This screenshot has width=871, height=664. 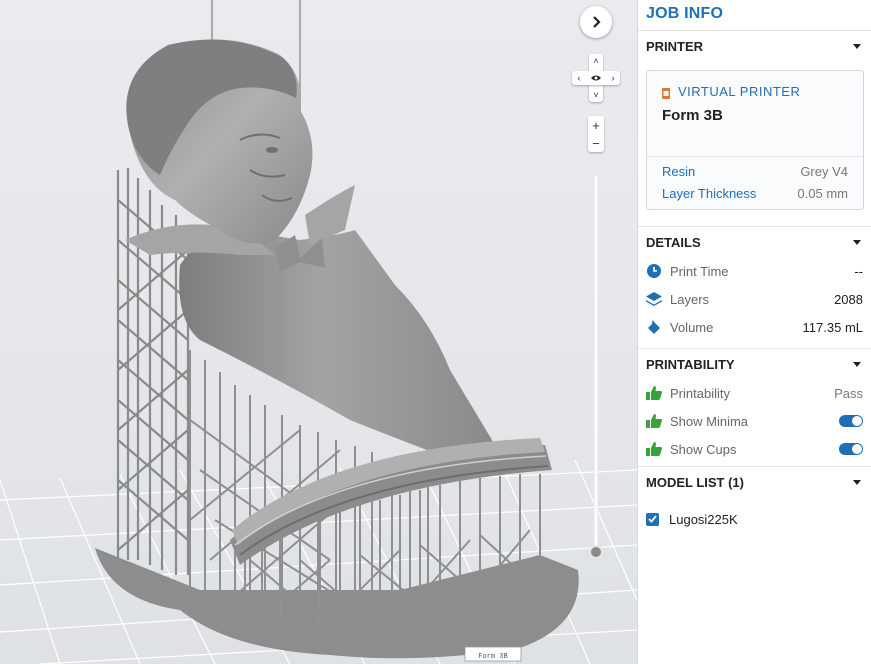 What do you see at coordinates (858, 271) in the screenshot?
I see `detail-value: --` at bounding box center [858, 271].